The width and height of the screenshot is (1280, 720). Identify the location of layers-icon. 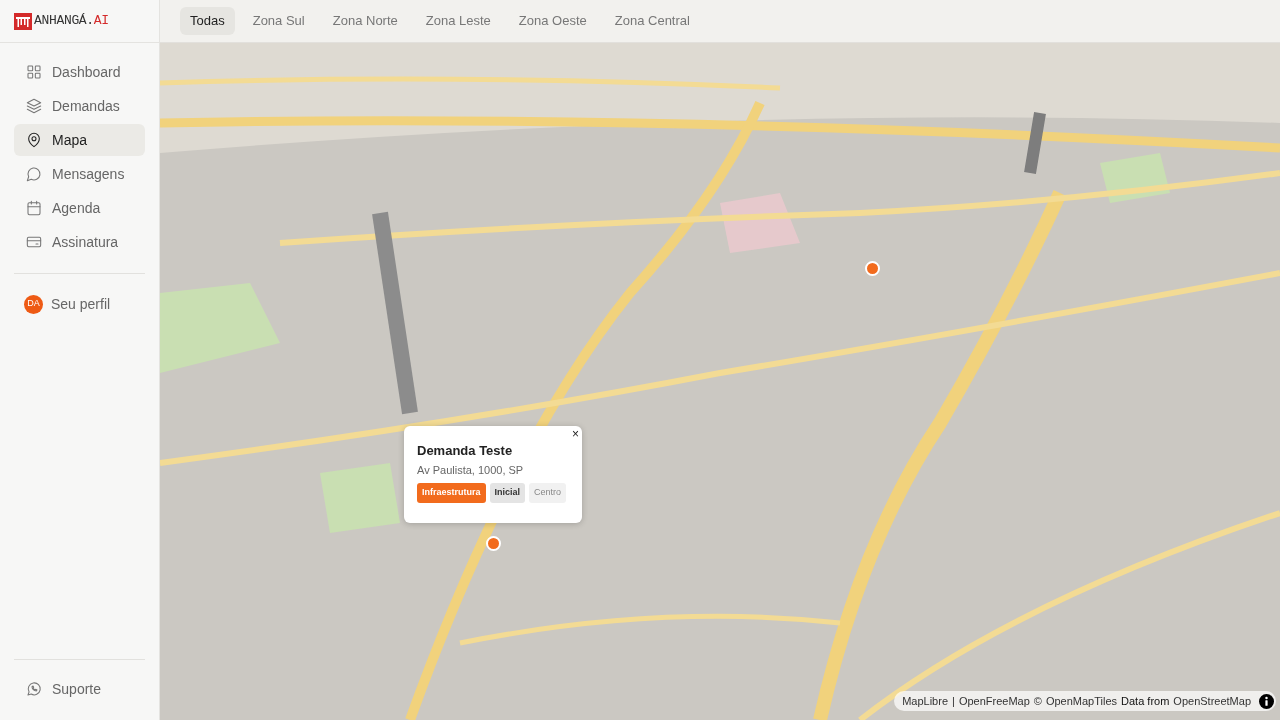
(34, 106).